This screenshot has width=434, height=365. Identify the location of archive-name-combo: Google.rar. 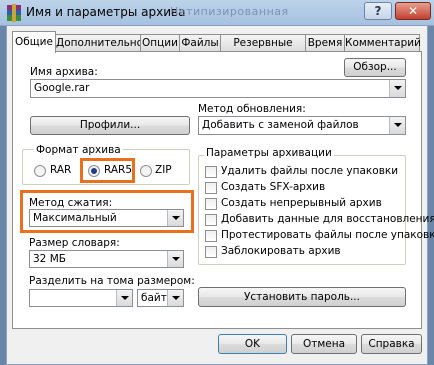
(218, 88).